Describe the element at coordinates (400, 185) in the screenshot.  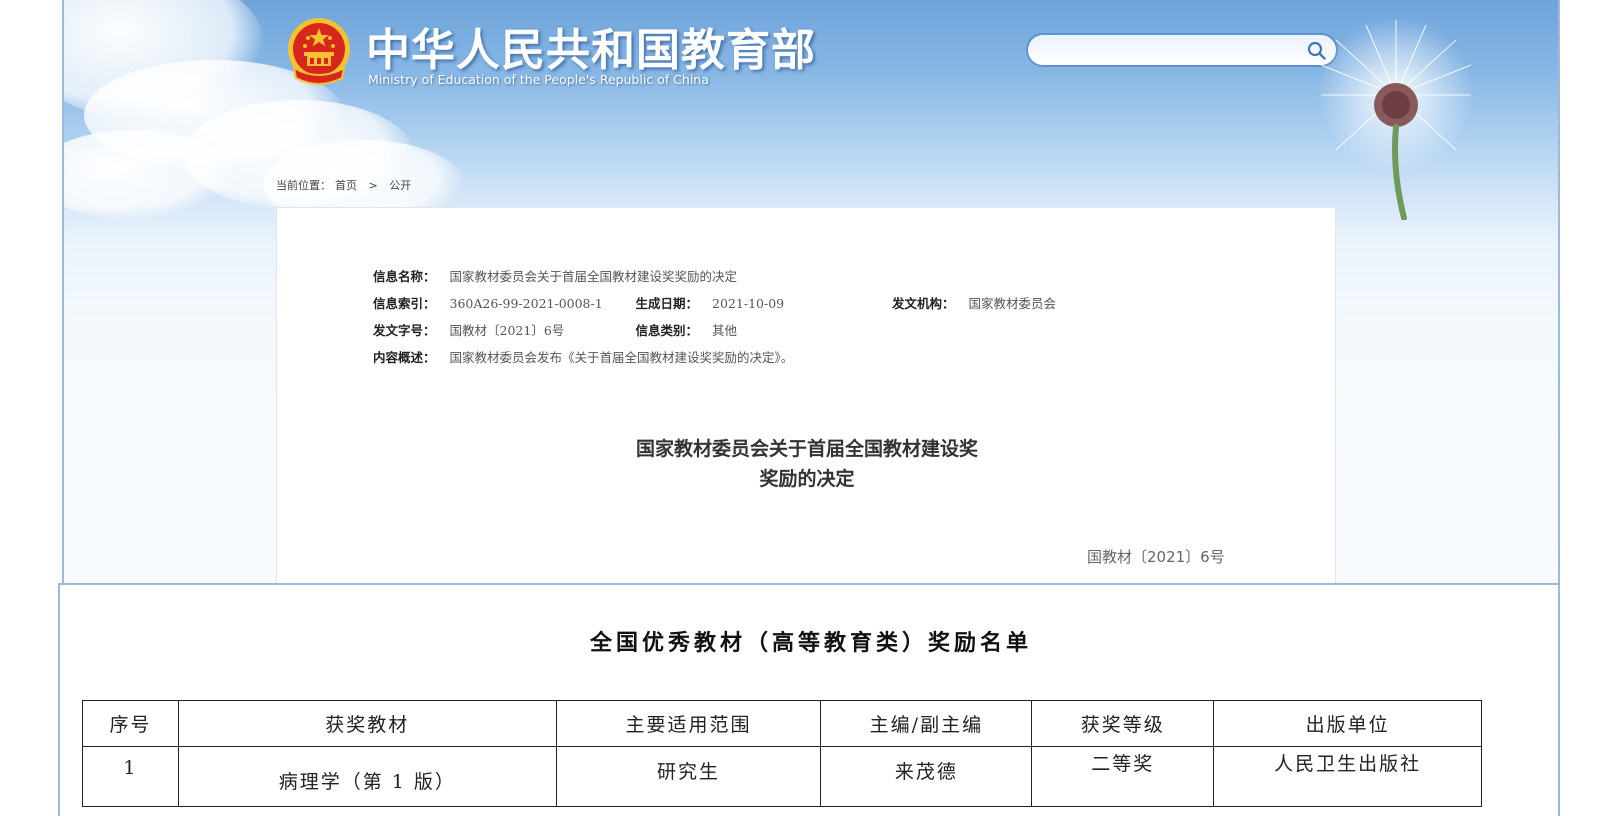
I see `breadcrumb-current-link: 公开` at that location.